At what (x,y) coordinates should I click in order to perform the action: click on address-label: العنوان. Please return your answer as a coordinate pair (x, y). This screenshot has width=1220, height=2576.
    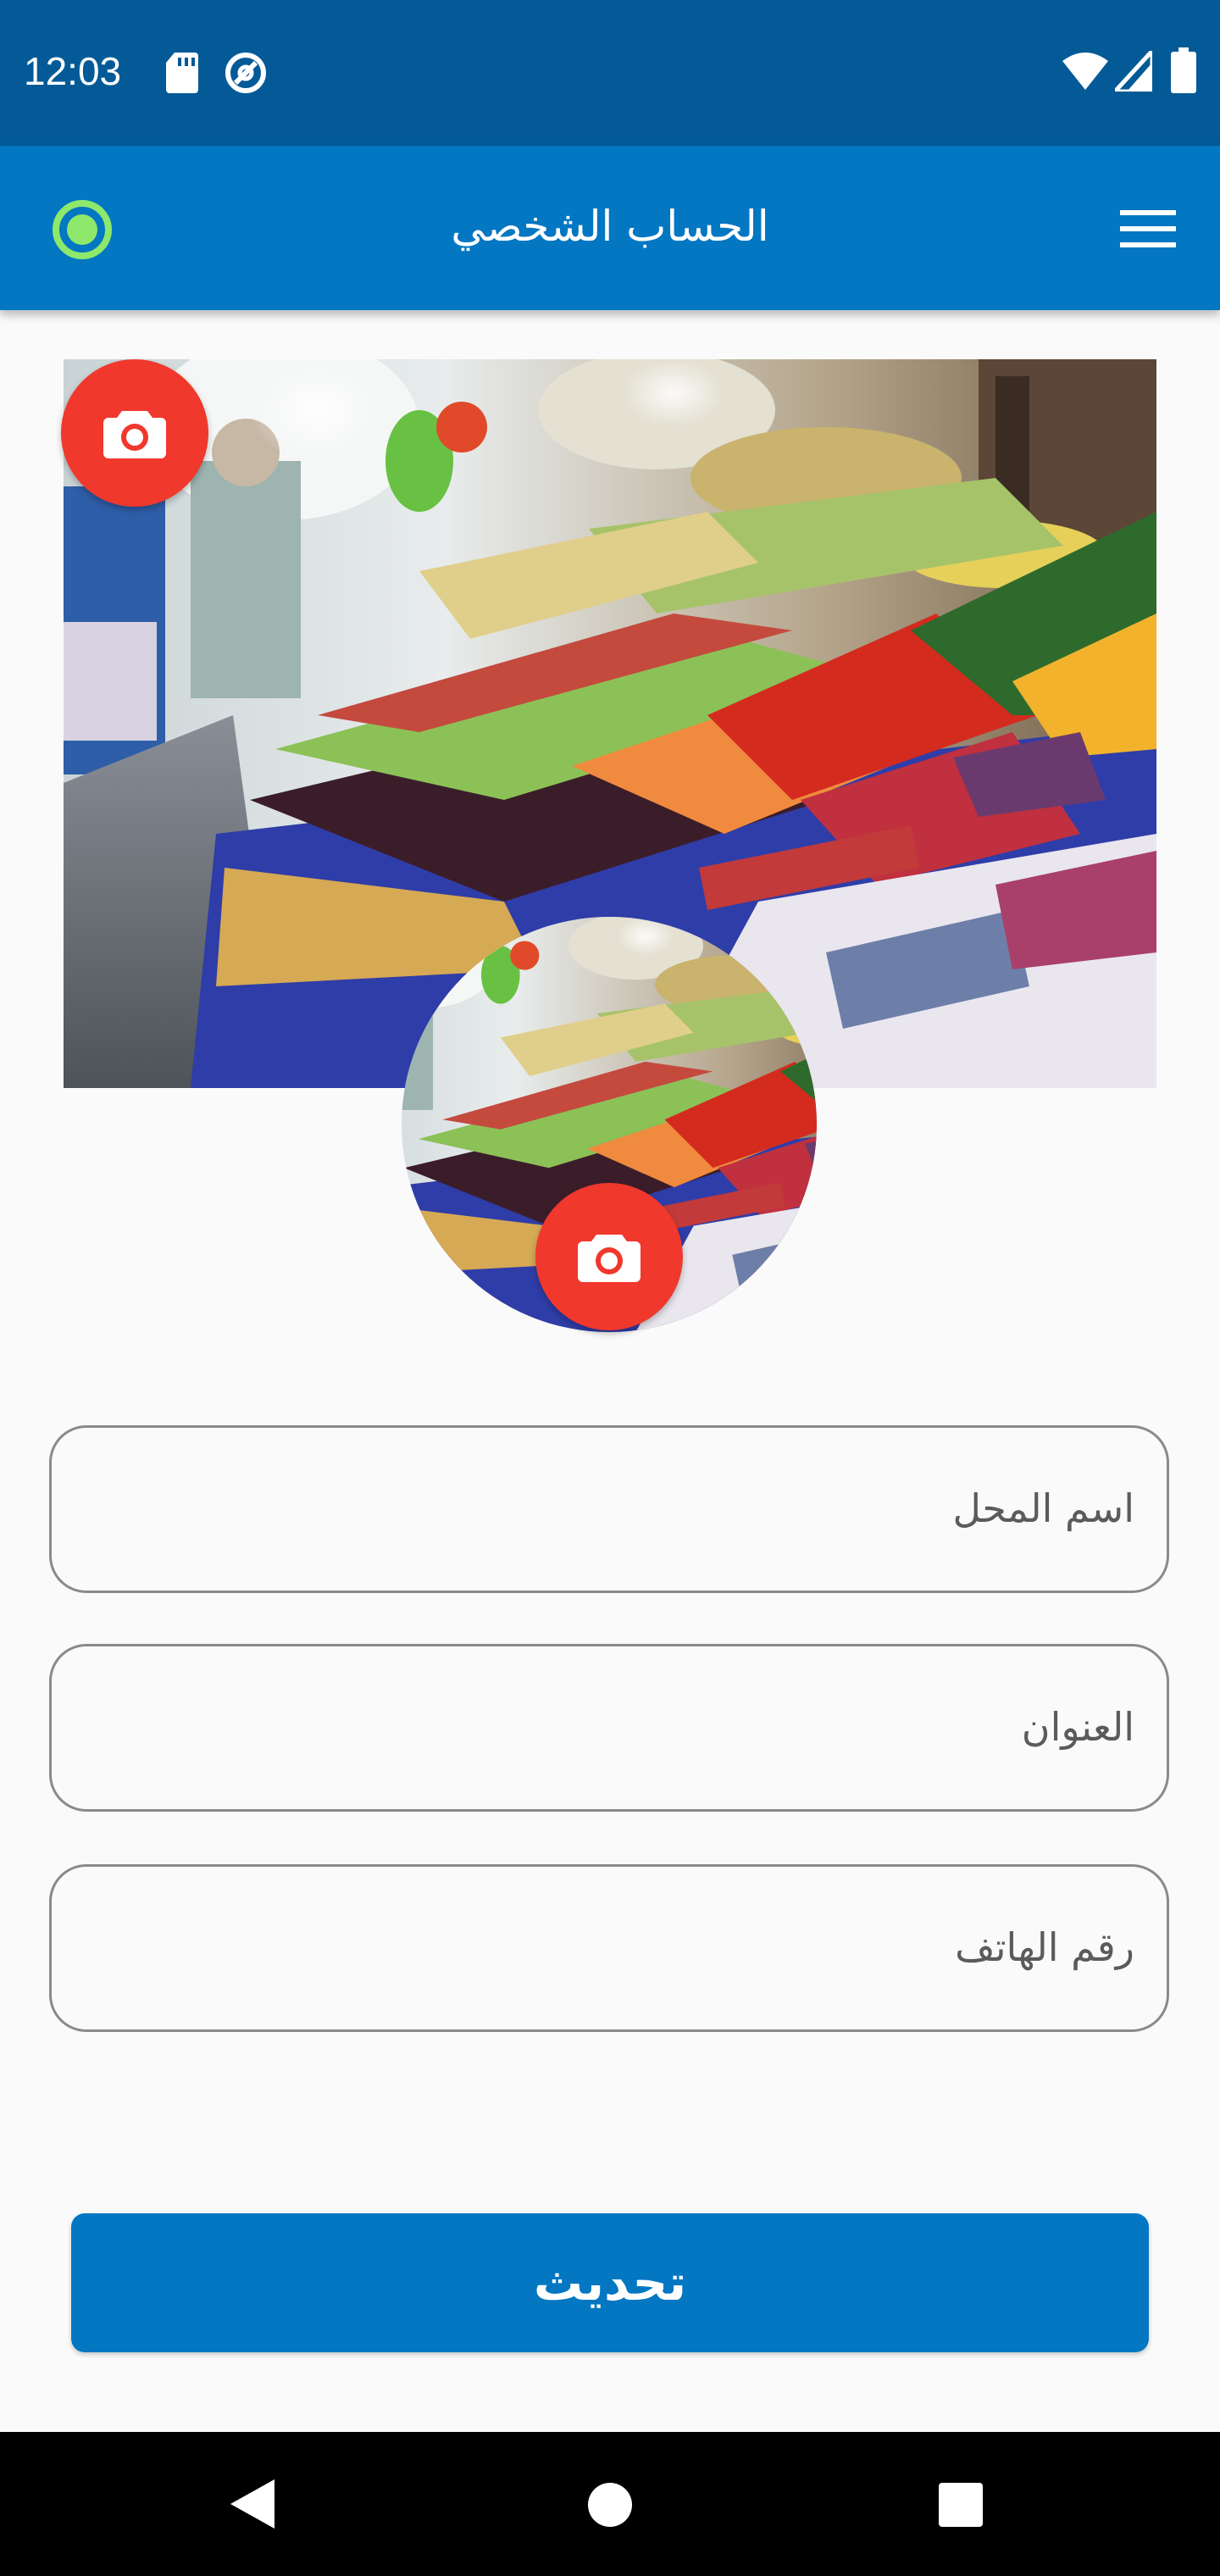
    Looking at the image, I should click on (1077, 1727).